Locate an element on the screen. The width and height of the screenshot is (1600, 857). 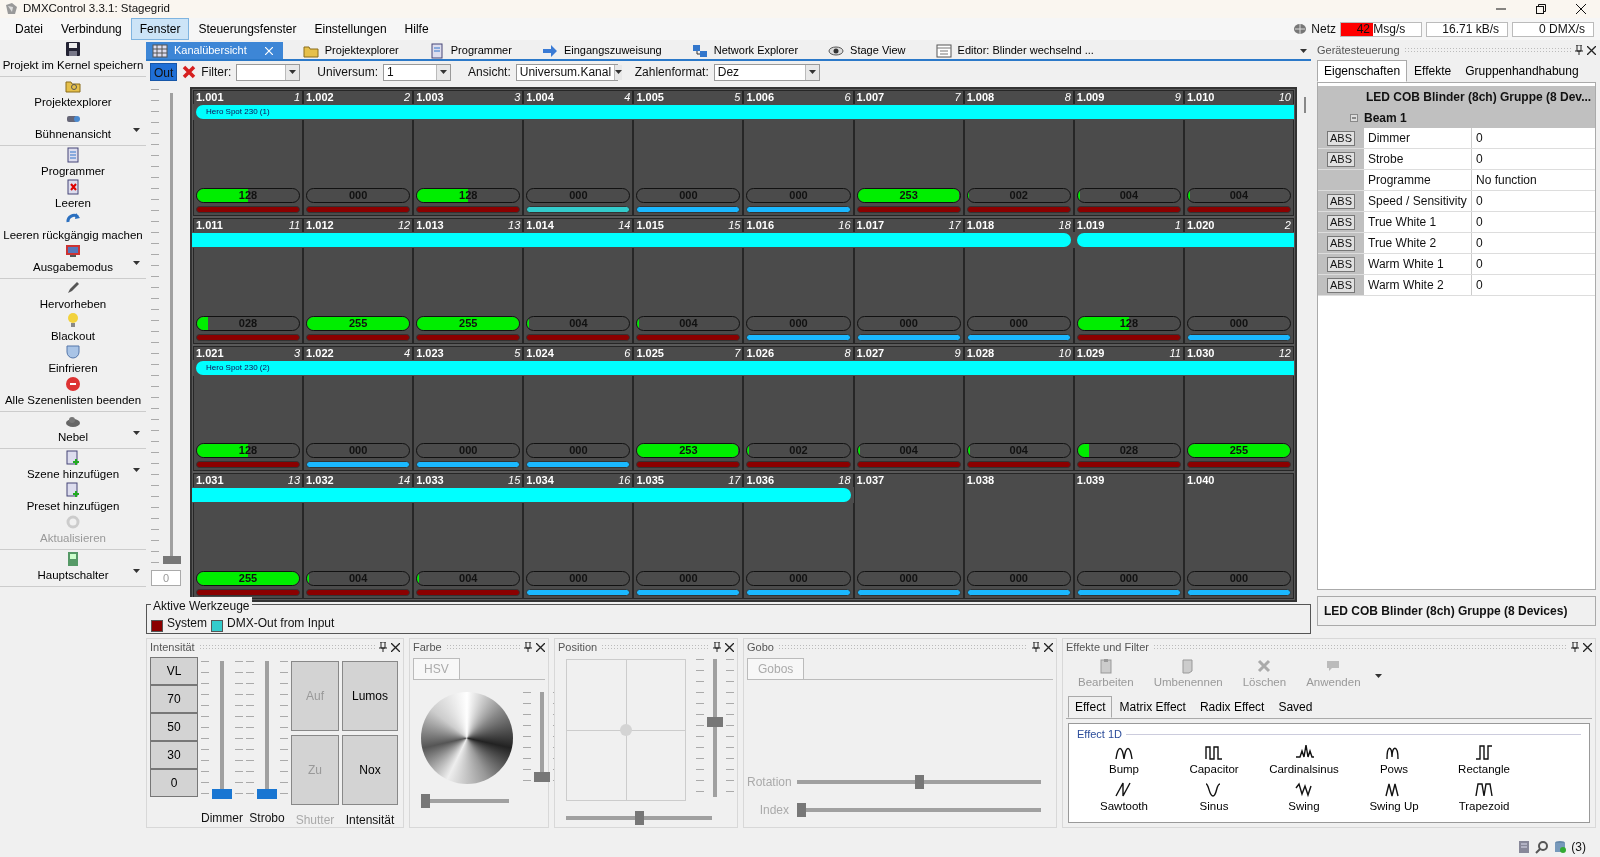
effect-item: Pows is located at coordinates (1394, 760).